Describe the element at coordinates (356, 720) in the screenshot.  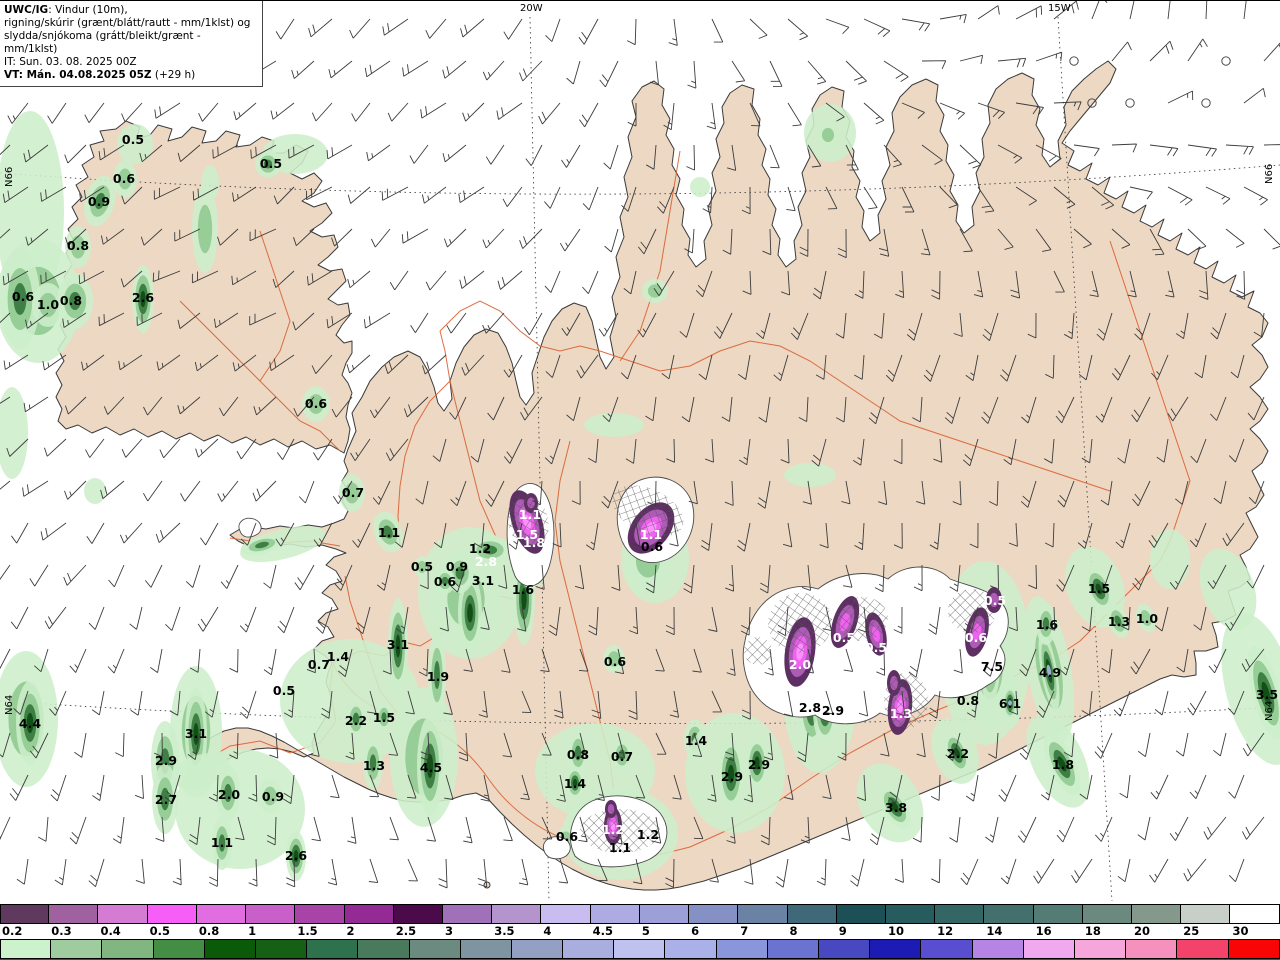
I see `precip-value-label: 2.2` at that location.